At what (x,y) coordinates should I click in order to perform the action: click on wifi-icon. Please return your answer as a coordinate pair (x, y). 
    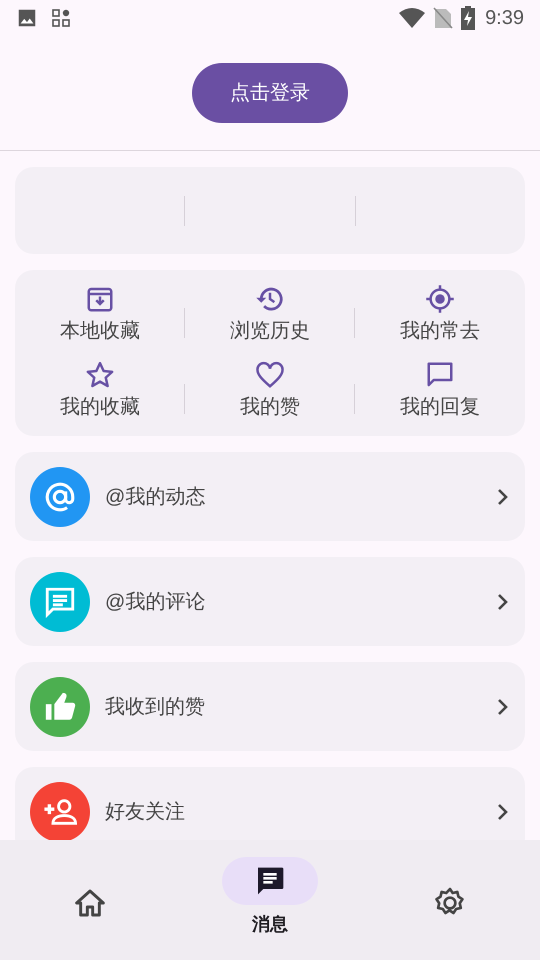
    Looking at the image, I should click on (412, 18).